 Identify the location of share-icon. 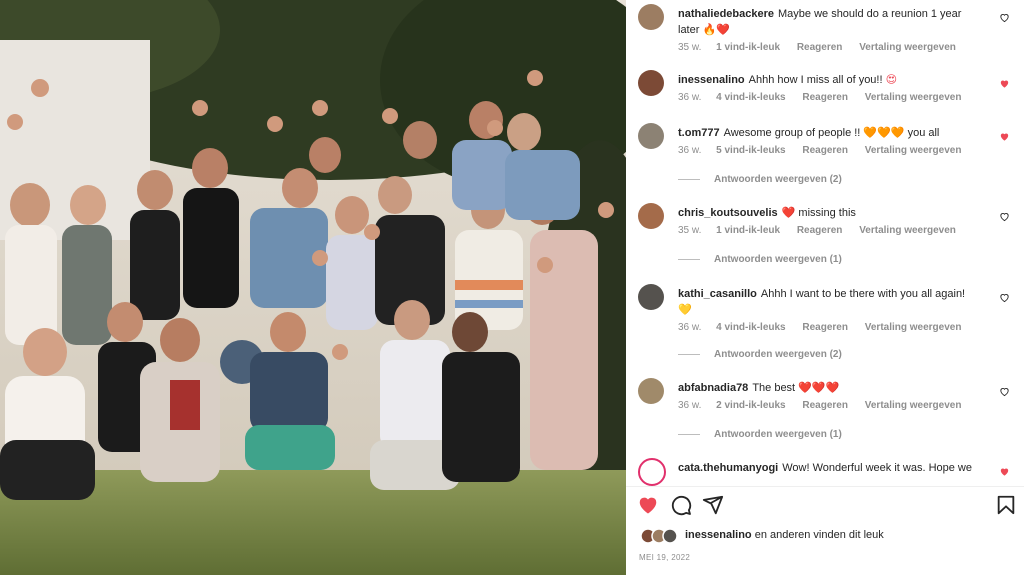
(713, 505).